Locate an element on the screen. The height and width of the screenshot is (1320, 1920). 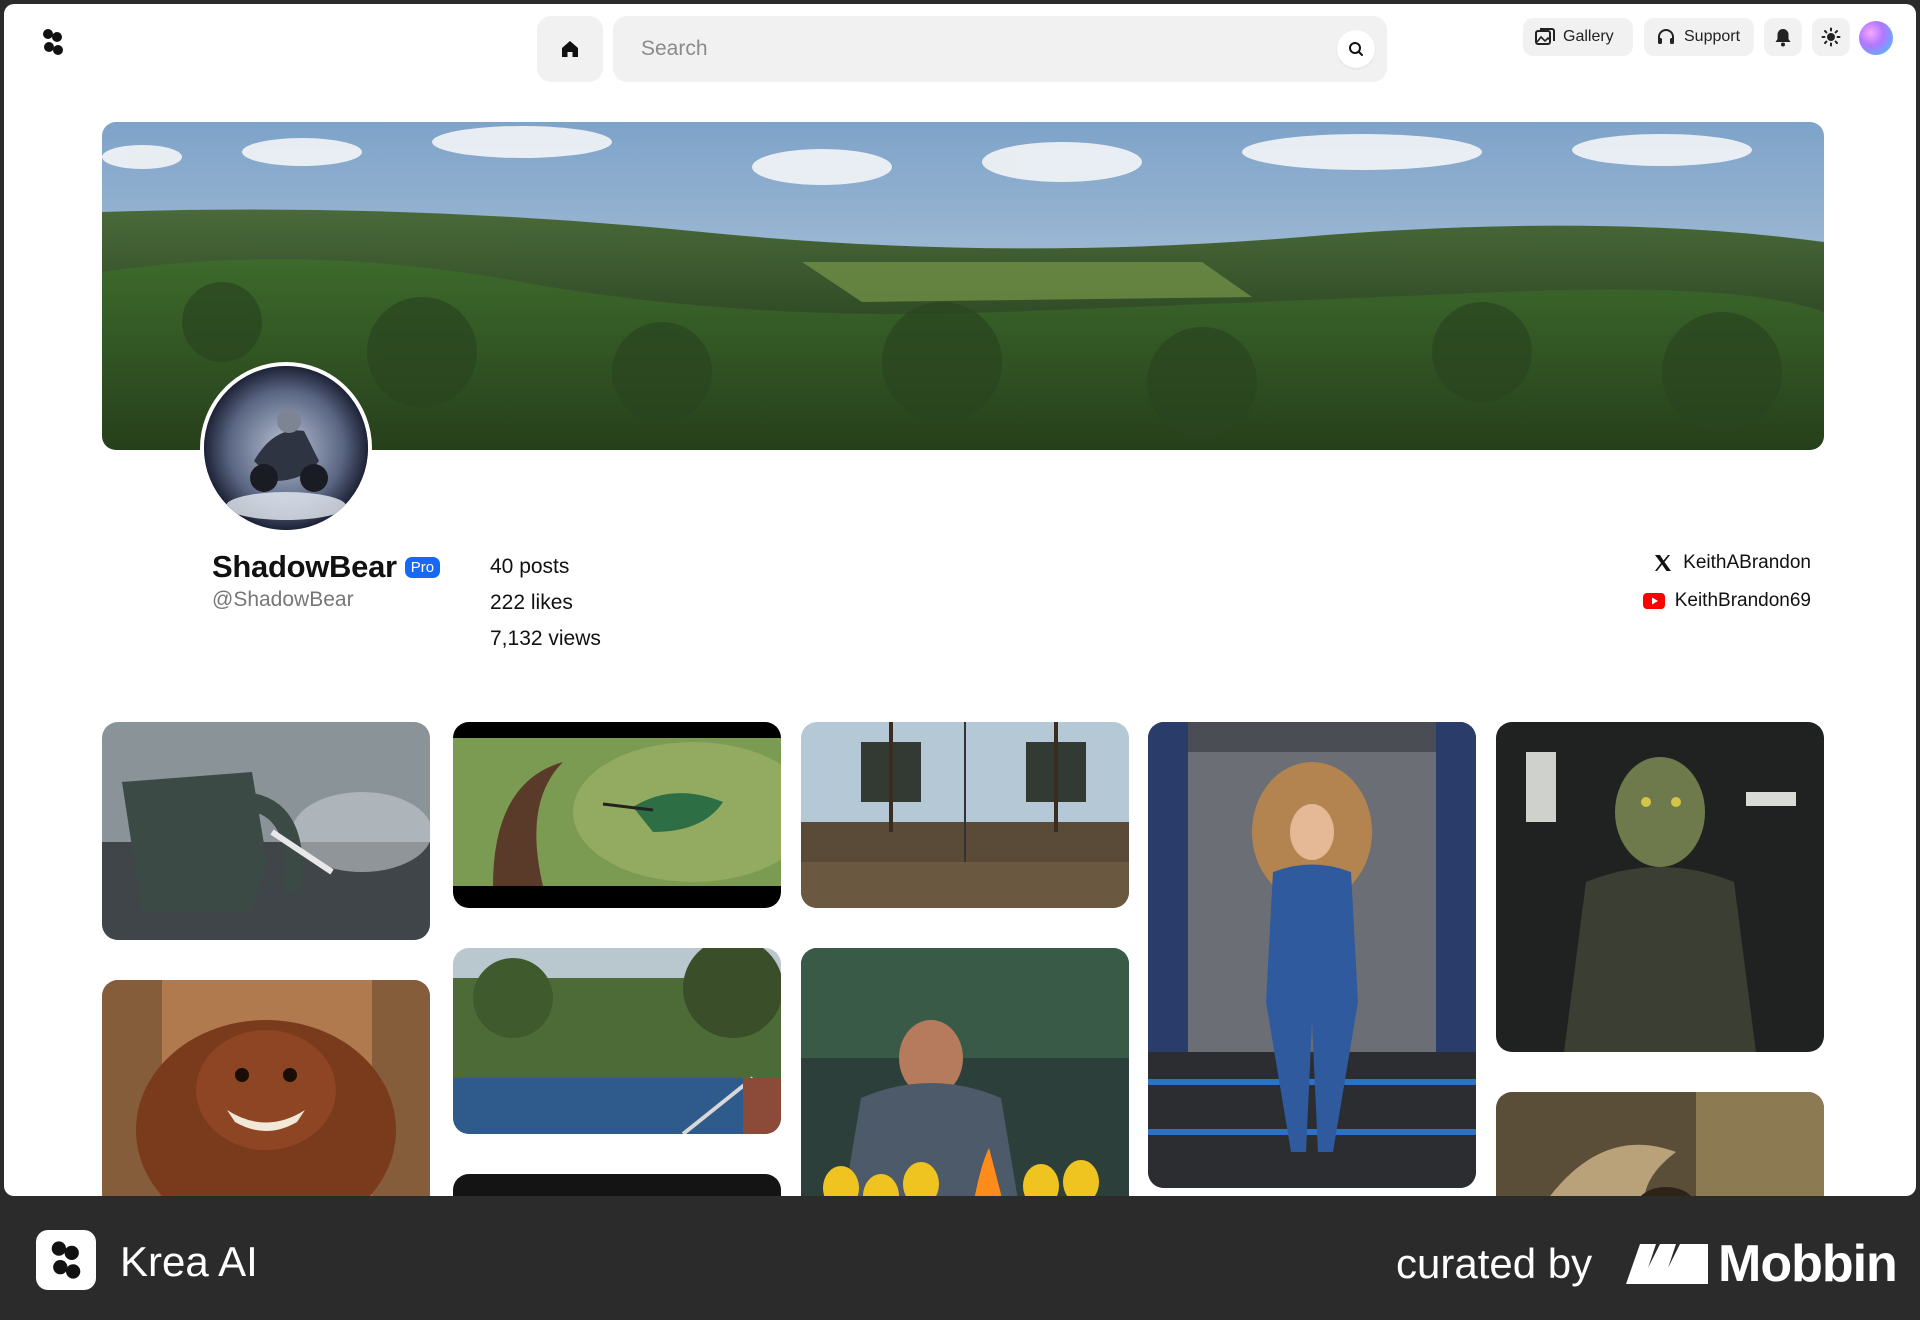
search-button is located at coordinates (1356, 49).